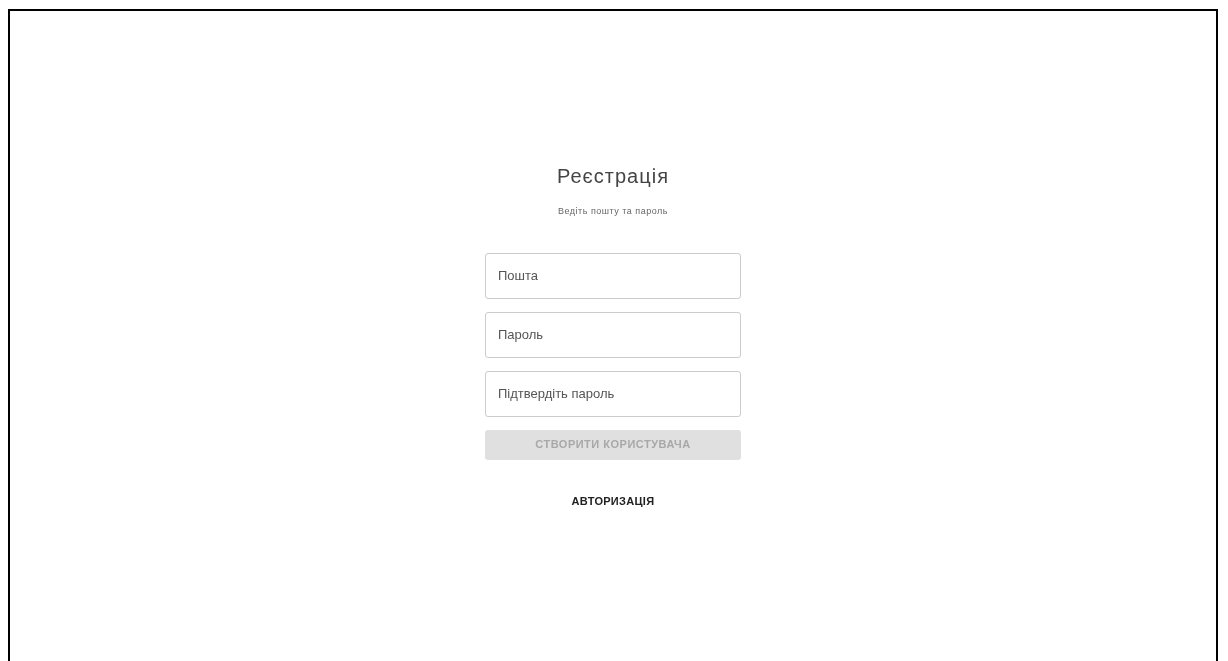 The image size is (1228, 661). I want to click on input-field: Пошта, so click(613, 275).